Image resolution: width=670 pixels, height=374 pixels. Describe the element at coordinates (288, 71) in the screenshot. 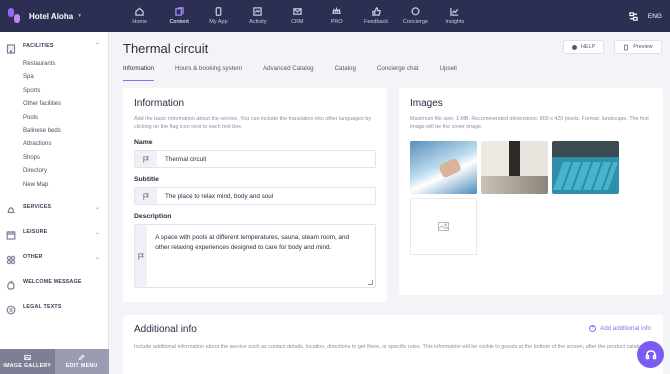

I see `tab-advanced-catalog: Advanced Catalog` at that location.